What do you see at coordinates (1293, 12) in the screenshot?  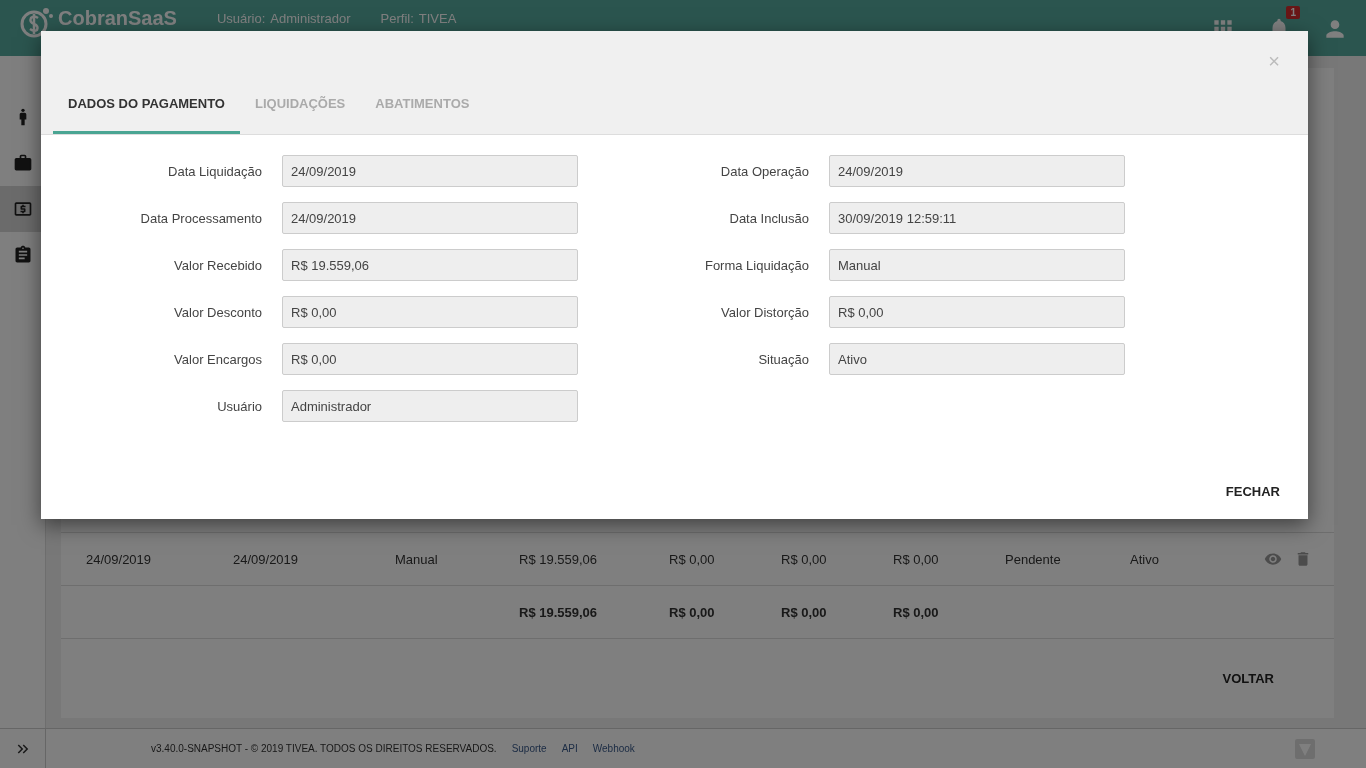 I see `notification-badge: 1` at bounding box center [1293, 12].